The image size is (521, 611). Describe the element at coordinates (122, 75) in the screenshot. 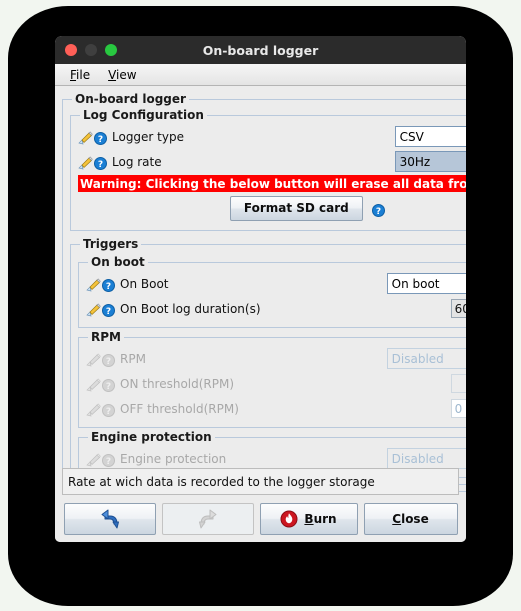

I see `menu-view: View` at that location.